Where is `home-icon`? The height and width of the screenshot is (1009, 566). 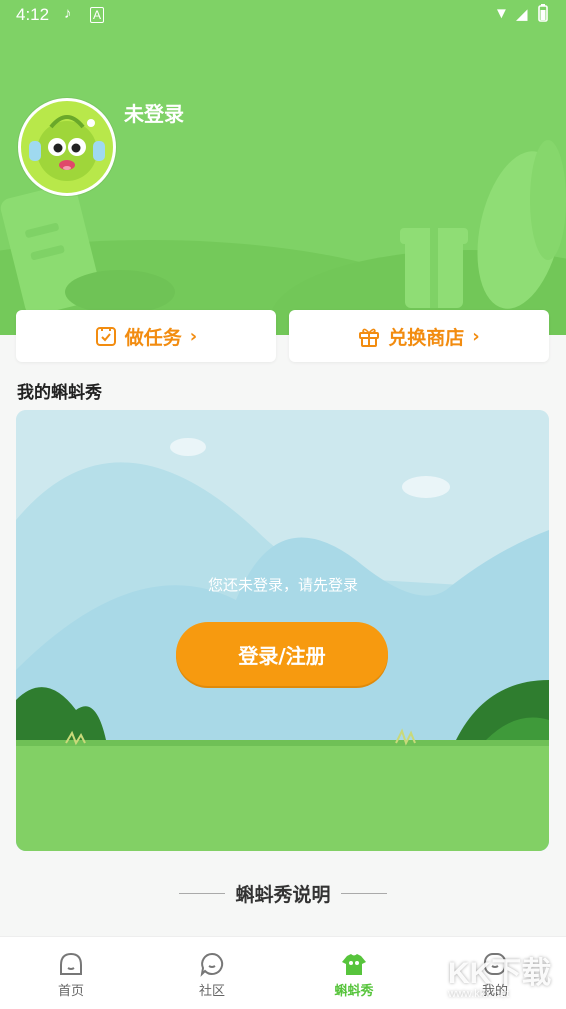
home-icon is located at coordinates (71, 963).